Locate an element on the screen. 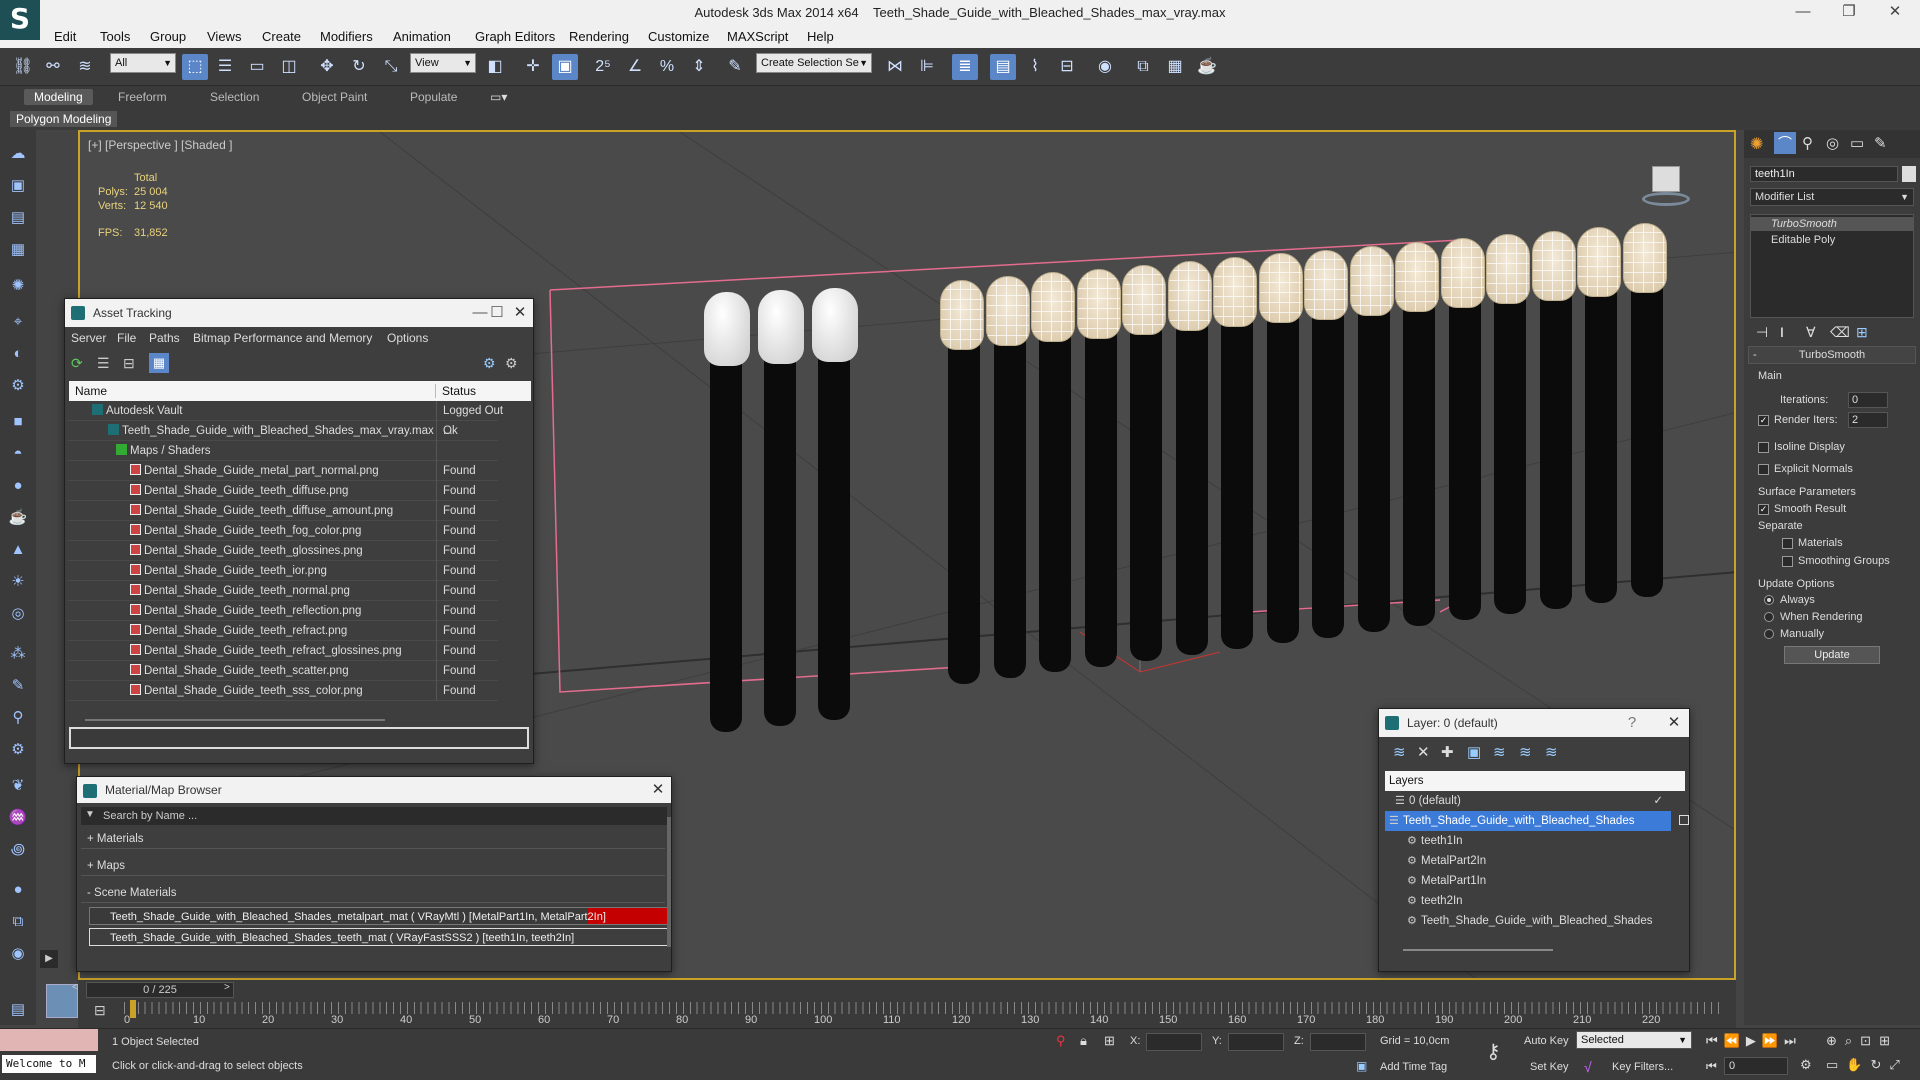 The image size is (1920, 1080). menu-tools: Tools is located at coordinates (115, 36).